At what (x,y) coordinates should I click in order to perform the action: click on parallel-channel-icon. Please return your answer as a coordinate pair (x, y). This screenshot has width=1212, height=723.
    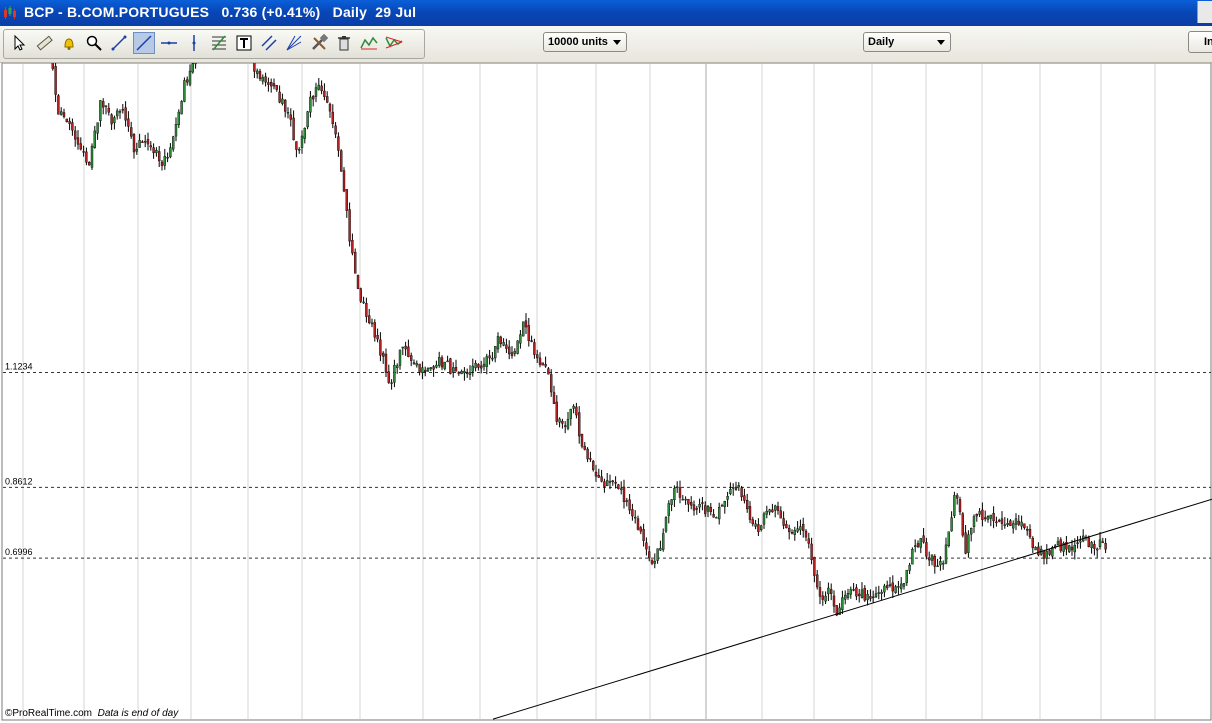
    Looking at the image, I should click on (269, 43).